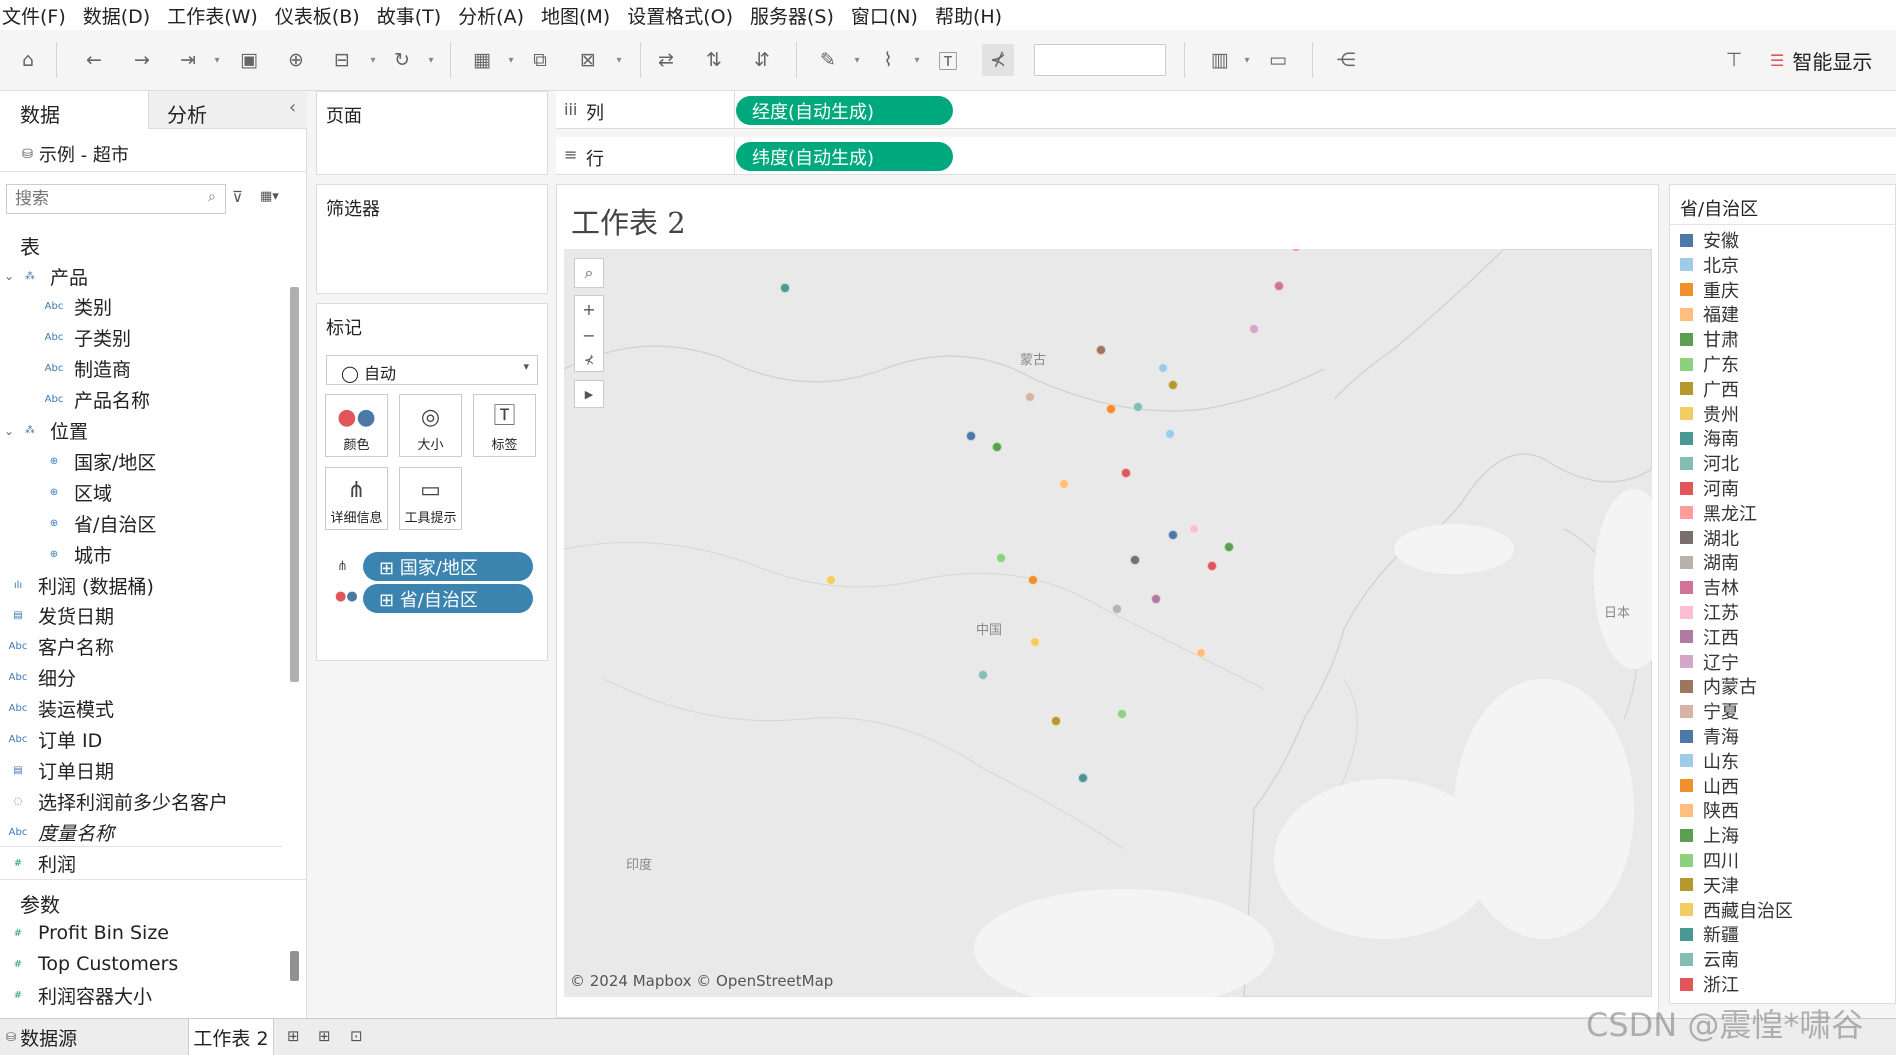 This screenshot has height=1055, width=1896. What do you see at coordinates (1709, 290) in the screenshot?
I see `legend-item: 重庆` at bounding box center [1709, 290].